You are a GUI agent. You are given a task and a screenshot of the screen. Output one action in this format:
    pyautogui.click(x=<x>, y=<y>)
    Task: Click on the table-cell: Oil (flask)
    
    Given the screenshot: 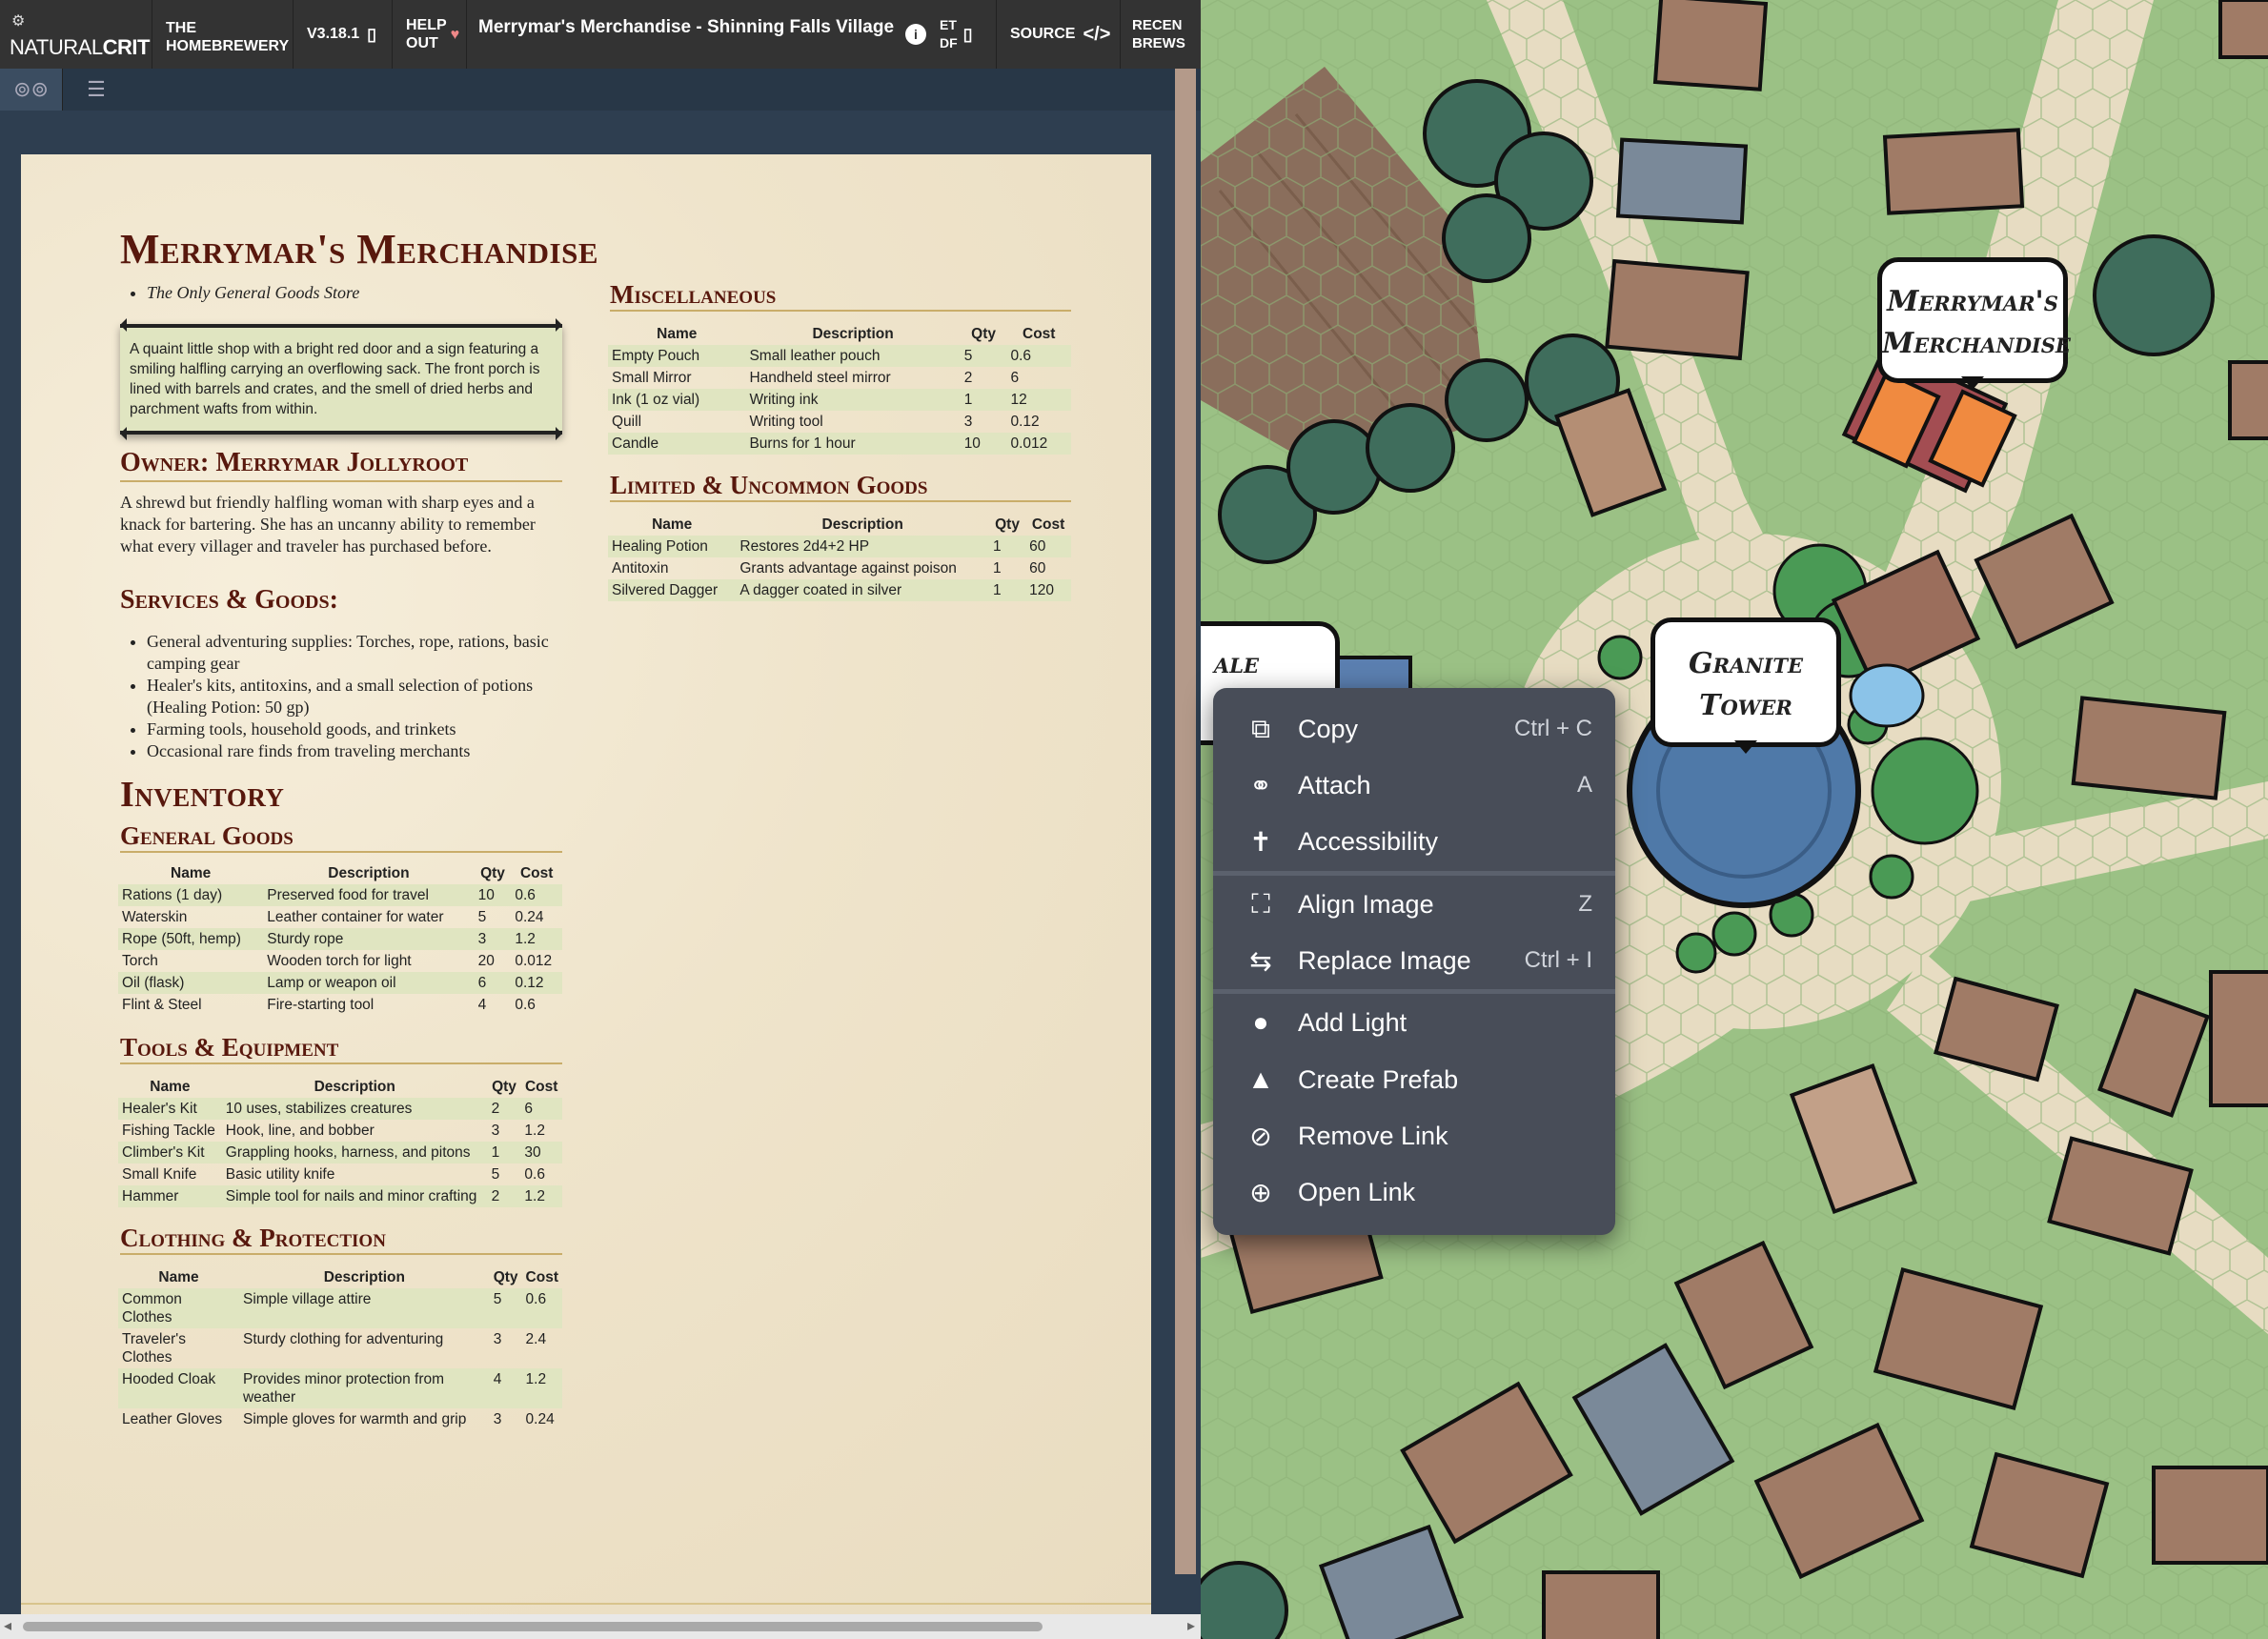 What is the action you would take?
    pyautogui.click(x=191, y=983)
    